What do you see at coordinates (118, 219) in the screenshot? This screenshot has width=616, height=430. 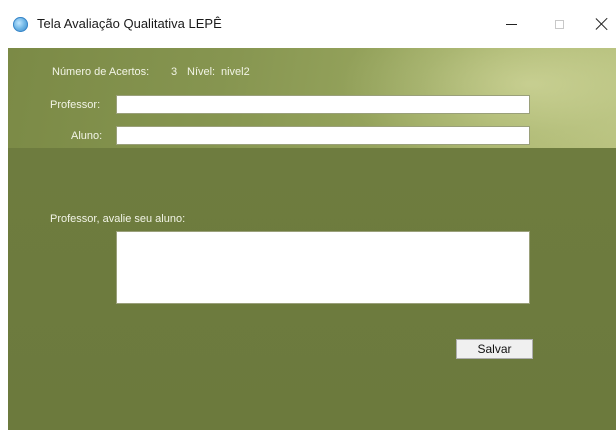 I see `avaliacao-label: Professor, avalie seu aluno:` at bounding box center [118, 219].